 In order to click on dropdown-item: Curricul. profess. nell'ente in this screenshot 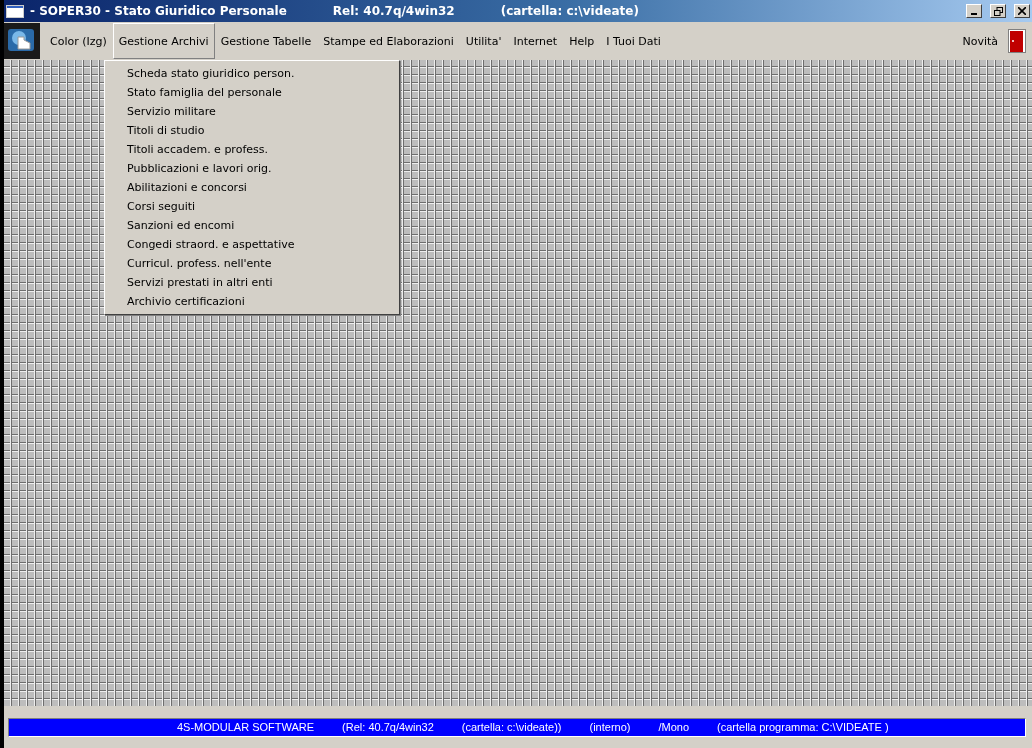, I will do `click(252, 263)`.